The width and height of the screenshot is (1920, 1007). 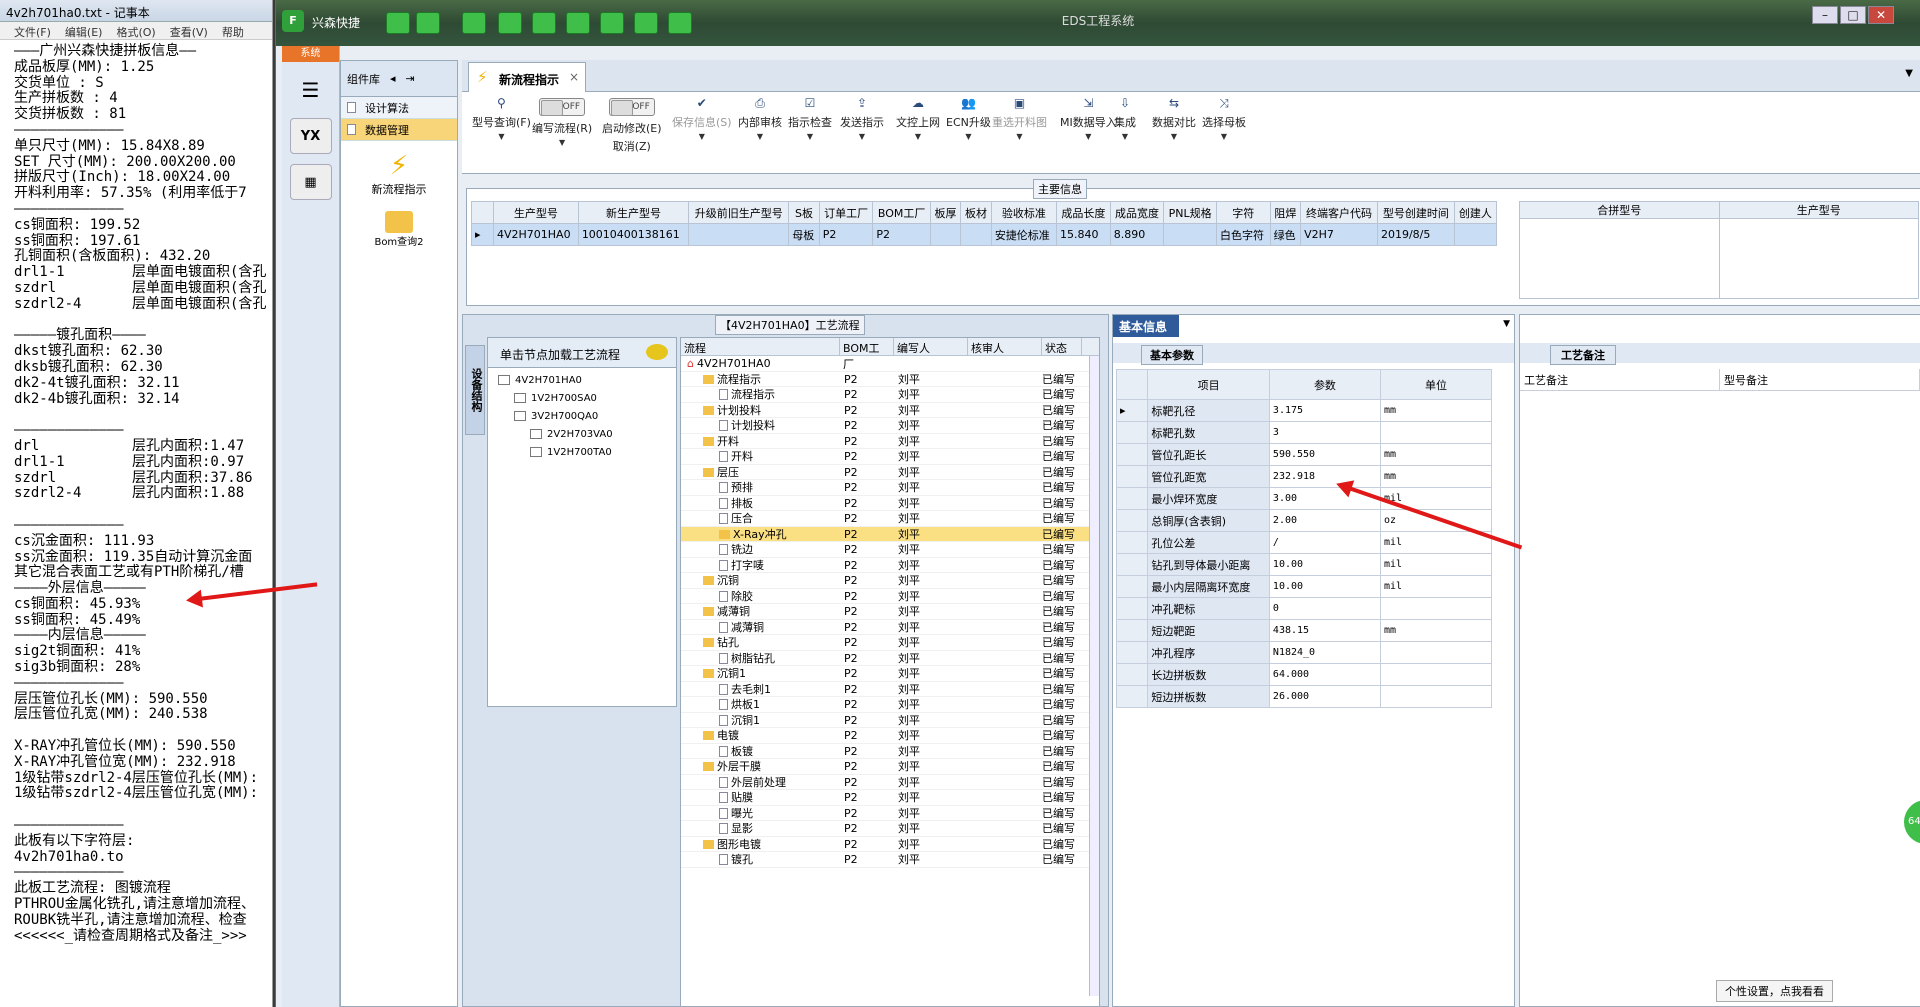 I want to click on process-row: 图形电镀 P2 刘平 已编写, so click(x=890, y=844).